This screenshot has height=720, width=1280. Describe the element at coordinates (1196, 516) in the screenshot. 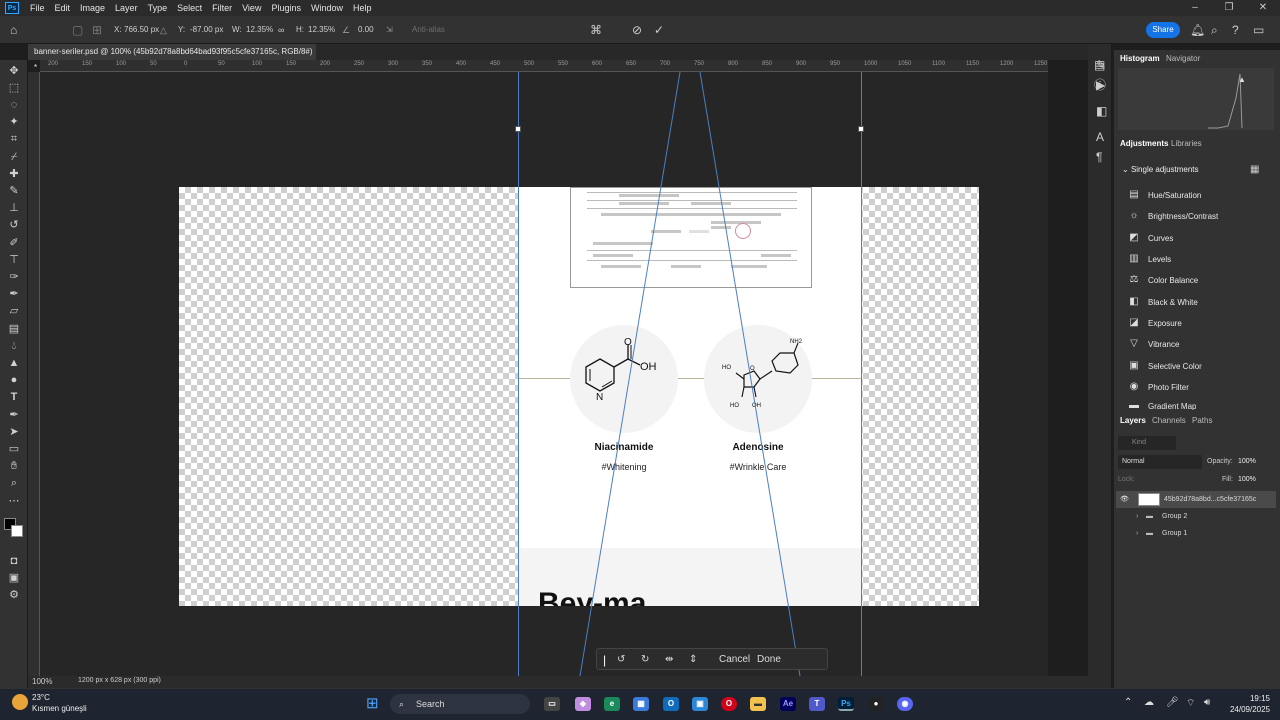

I see `layer-row-group2: › ▬ Group 2` at that location.